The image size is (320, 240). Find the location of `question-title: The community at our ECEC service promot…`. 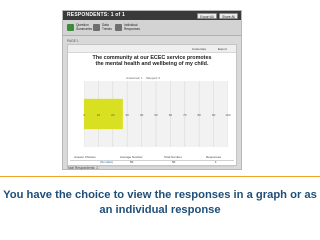

question-title: The community at our ECEC service promot… is located at coordinates (152, 61).